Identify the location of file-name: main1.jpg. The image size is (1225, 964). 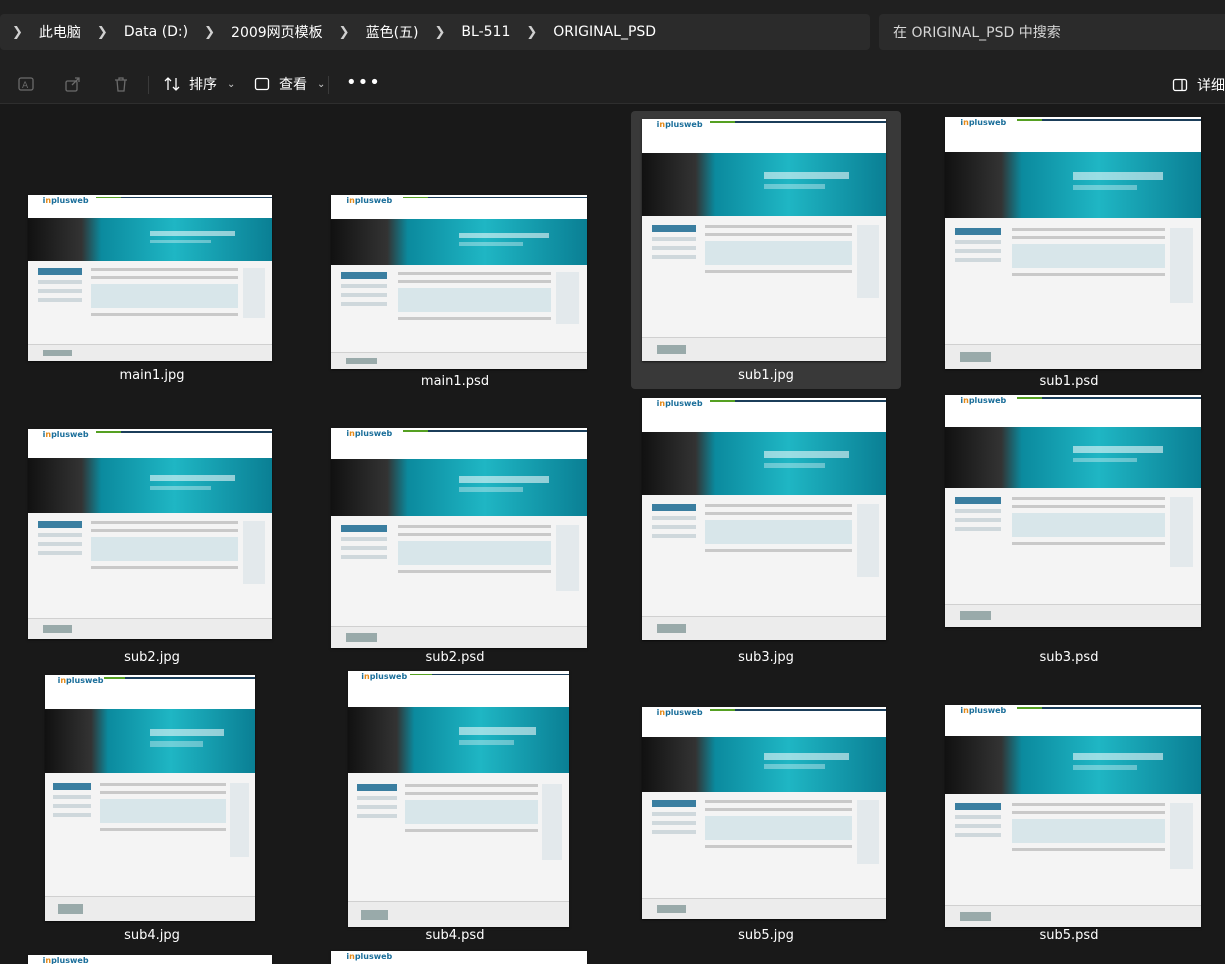
(152, 375).